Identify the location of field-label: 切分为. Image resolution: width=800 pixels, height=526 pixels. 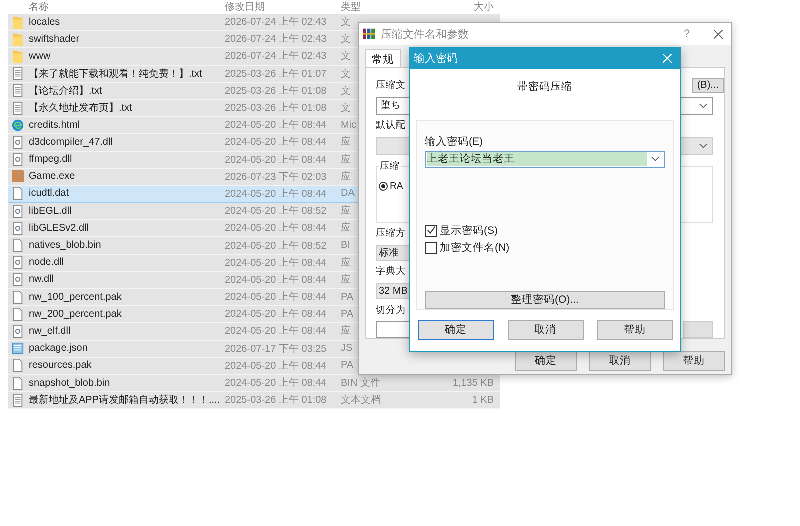
(391, 310).